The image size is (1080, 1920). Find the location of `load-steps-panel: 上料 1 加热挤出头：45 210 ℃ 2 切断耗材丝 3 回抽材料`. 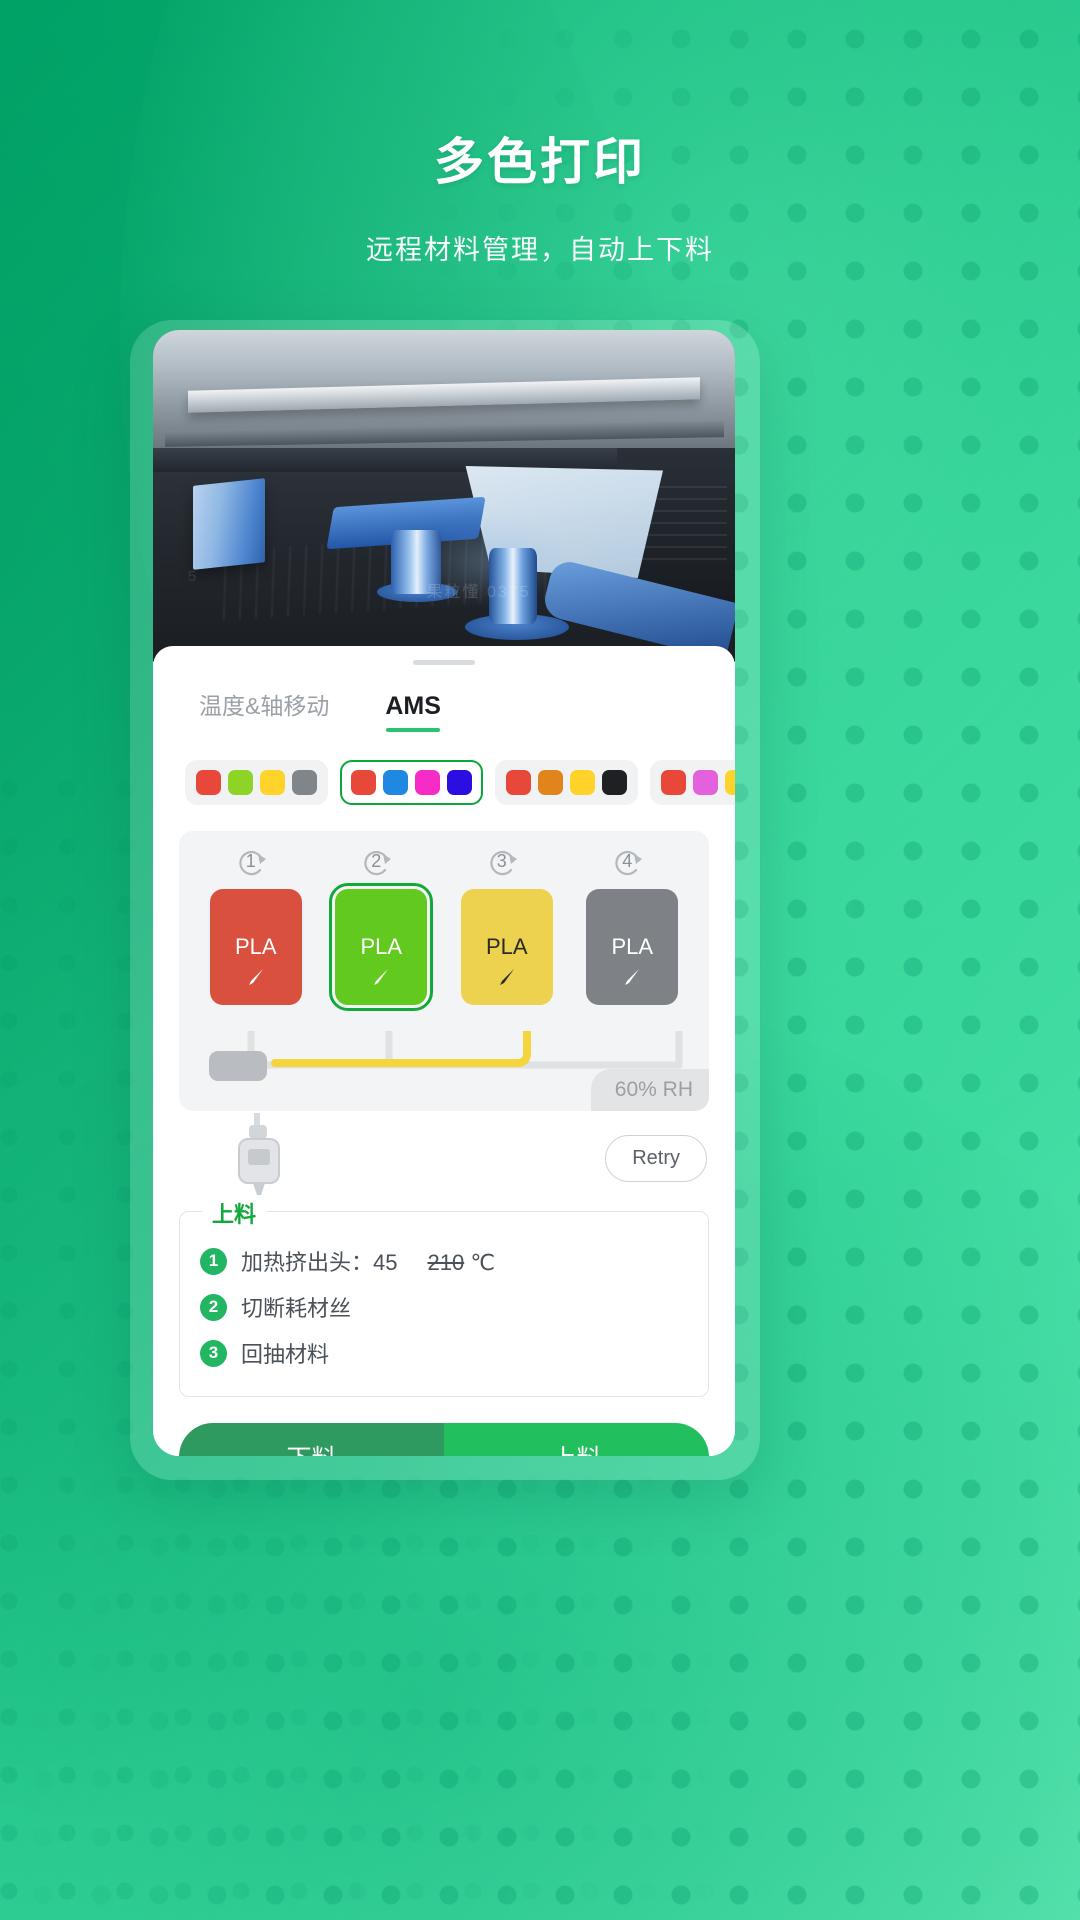

load-steps-panel: 上料 1 加热挤出头：45 210 ℃ 2 切断耗材丝 3 回抽材料 is located at coordinates (444, 1297).